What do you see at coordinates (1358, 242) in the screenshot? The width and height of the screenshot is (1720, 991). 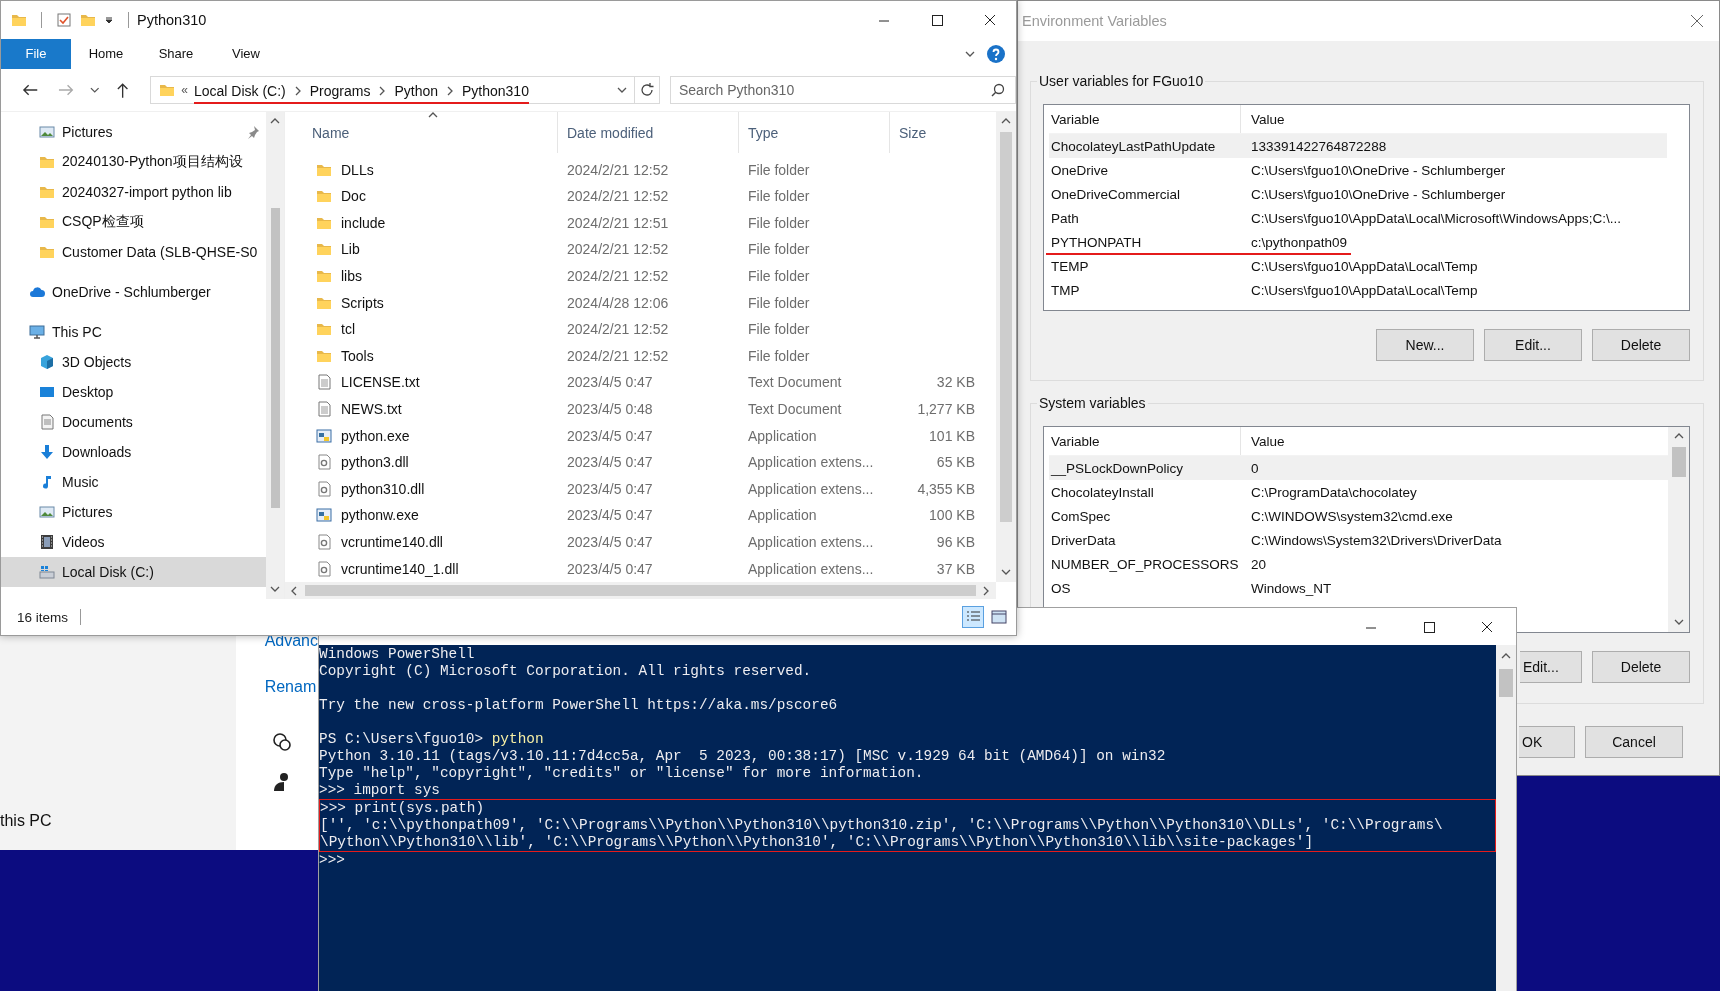 I see `list-row: PYTHONPATH c:\pythonpath09` at bounding box center [1358, 242].